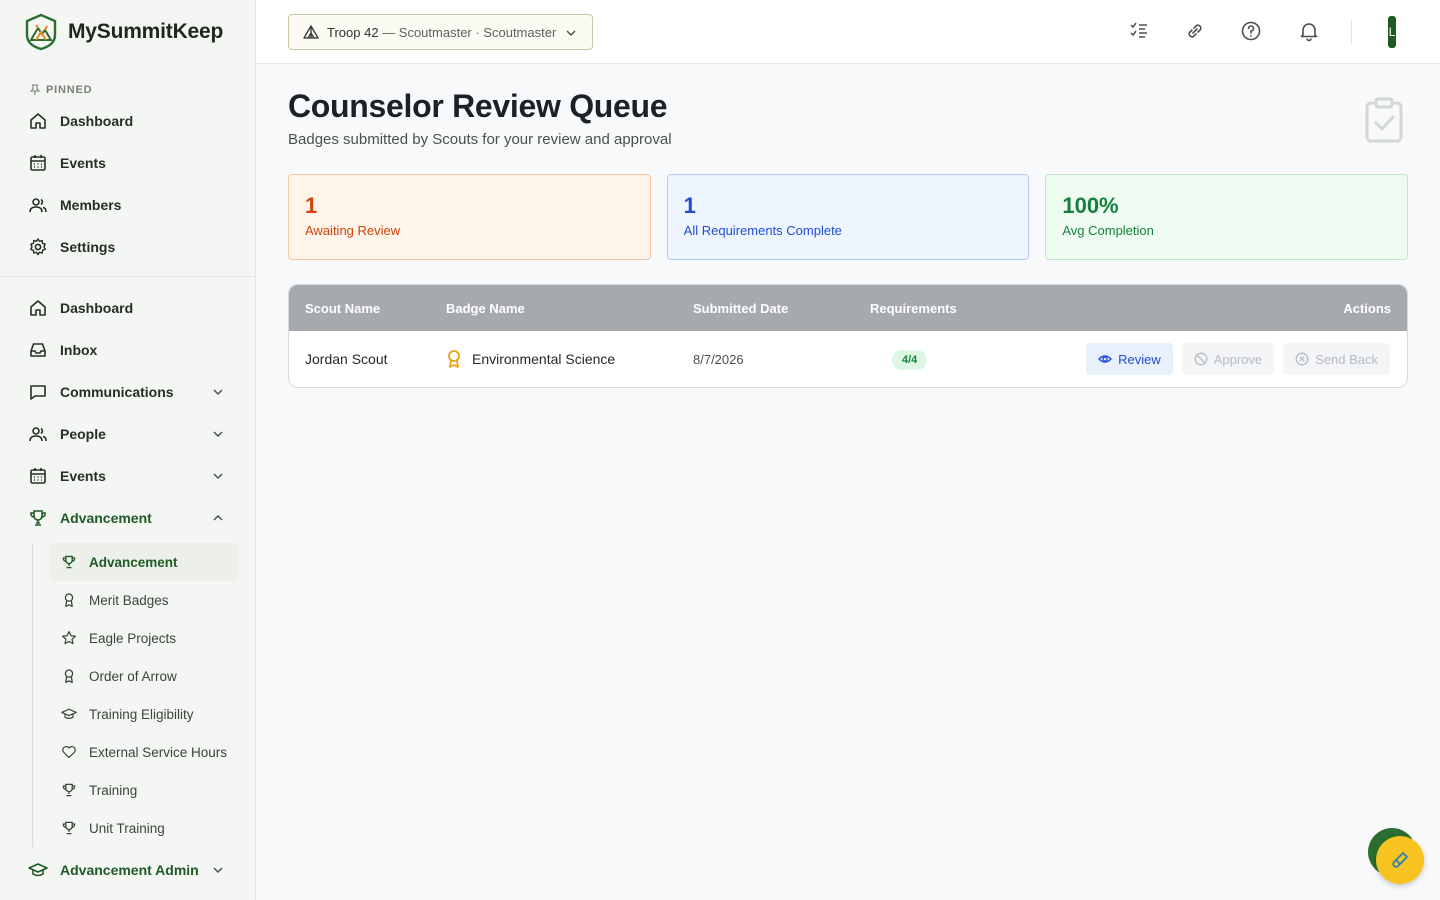  Describe the element at coordinates (1351, 32) in the screenshot. I see `header-separator` at that location.